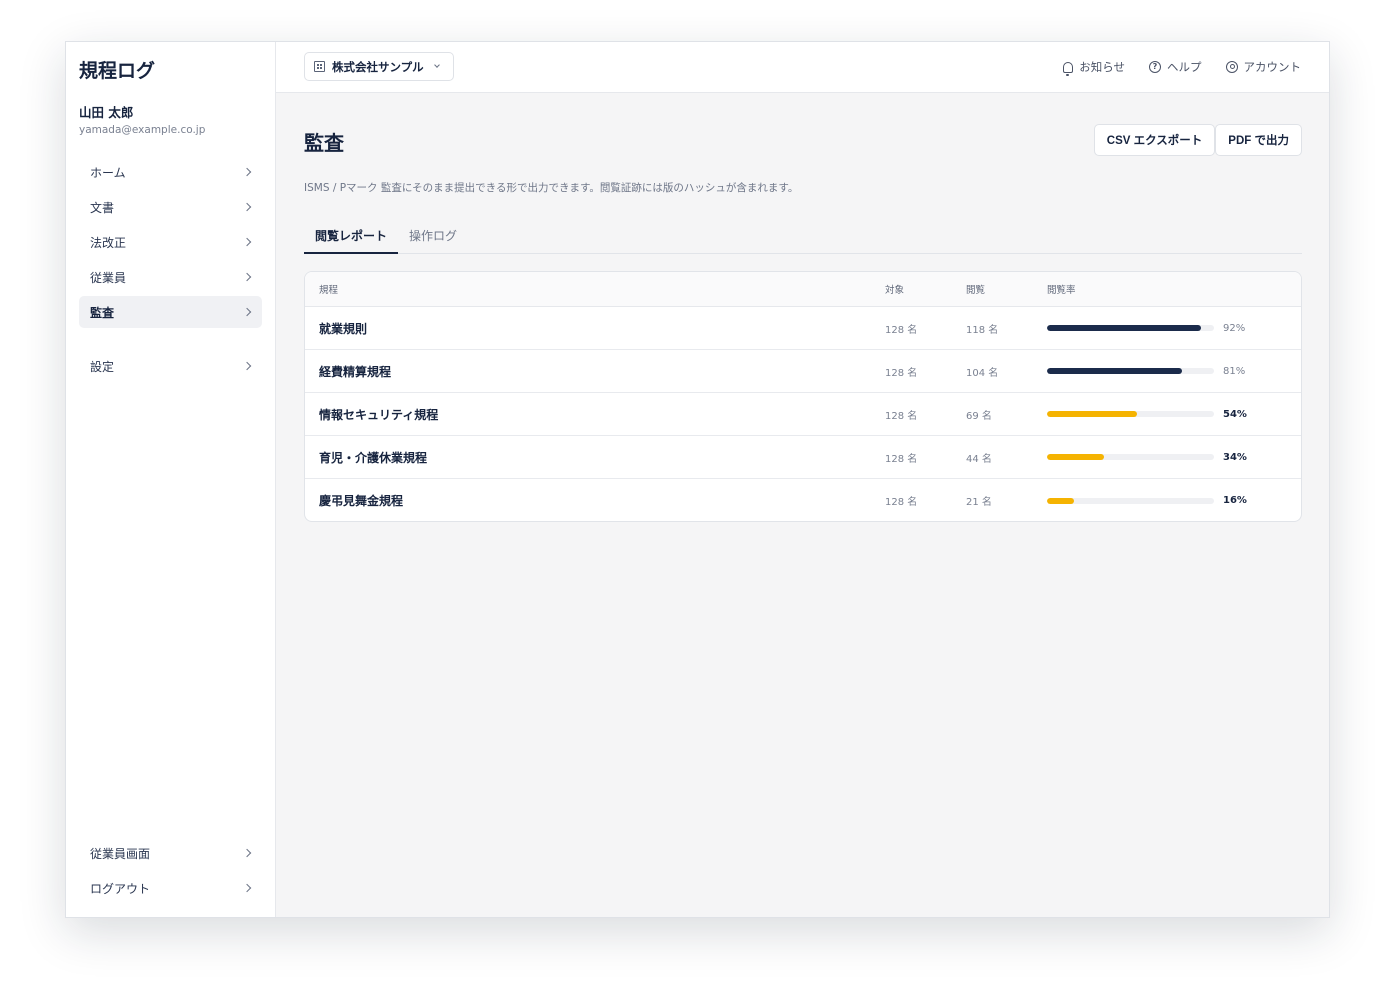 The height and width of the screenshot is (1008, 1396). I want to click on account-label: アカウント, so click(1272, 67).